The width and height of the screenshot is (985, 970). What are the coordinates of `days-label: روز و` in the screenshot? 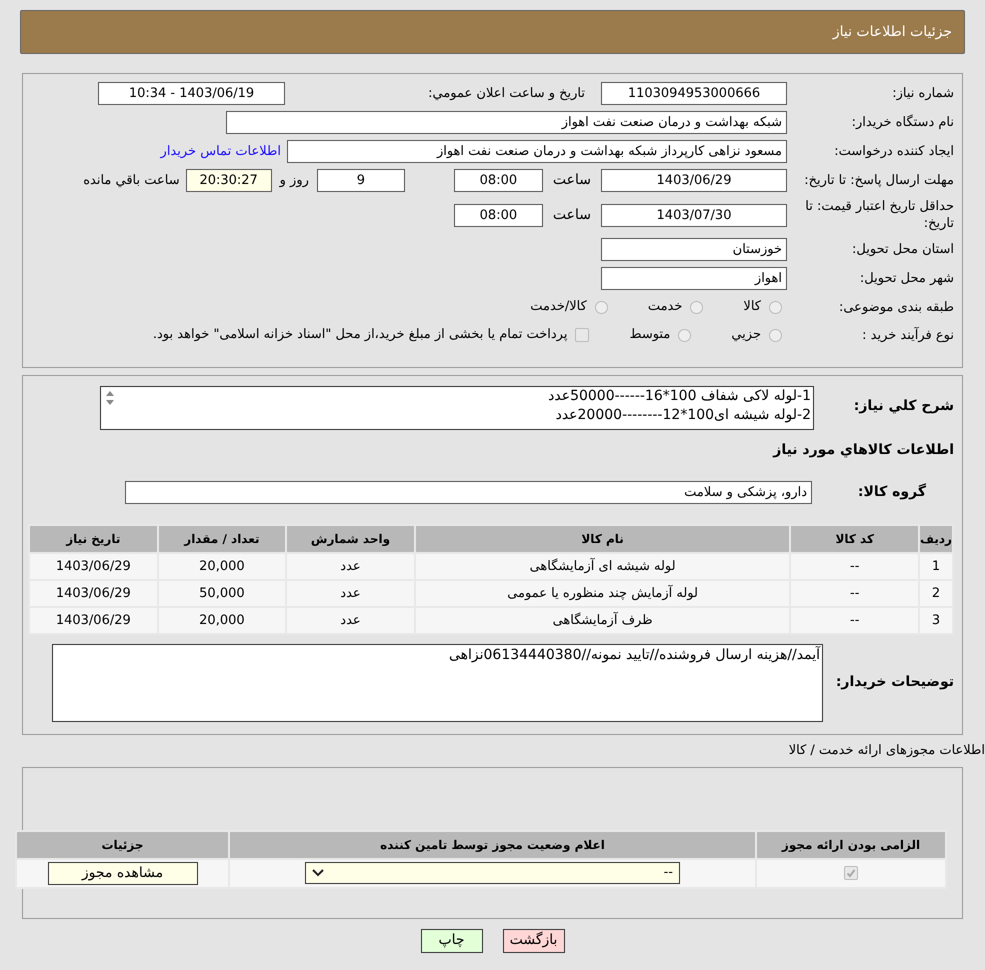 It's located at (294, 181).